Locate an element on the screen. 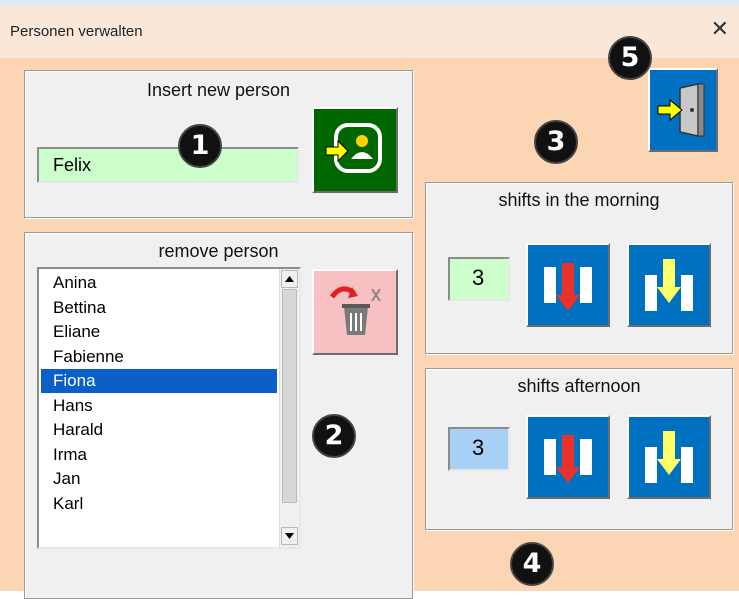  list-item: Jan is located at coordinates (159, 479).